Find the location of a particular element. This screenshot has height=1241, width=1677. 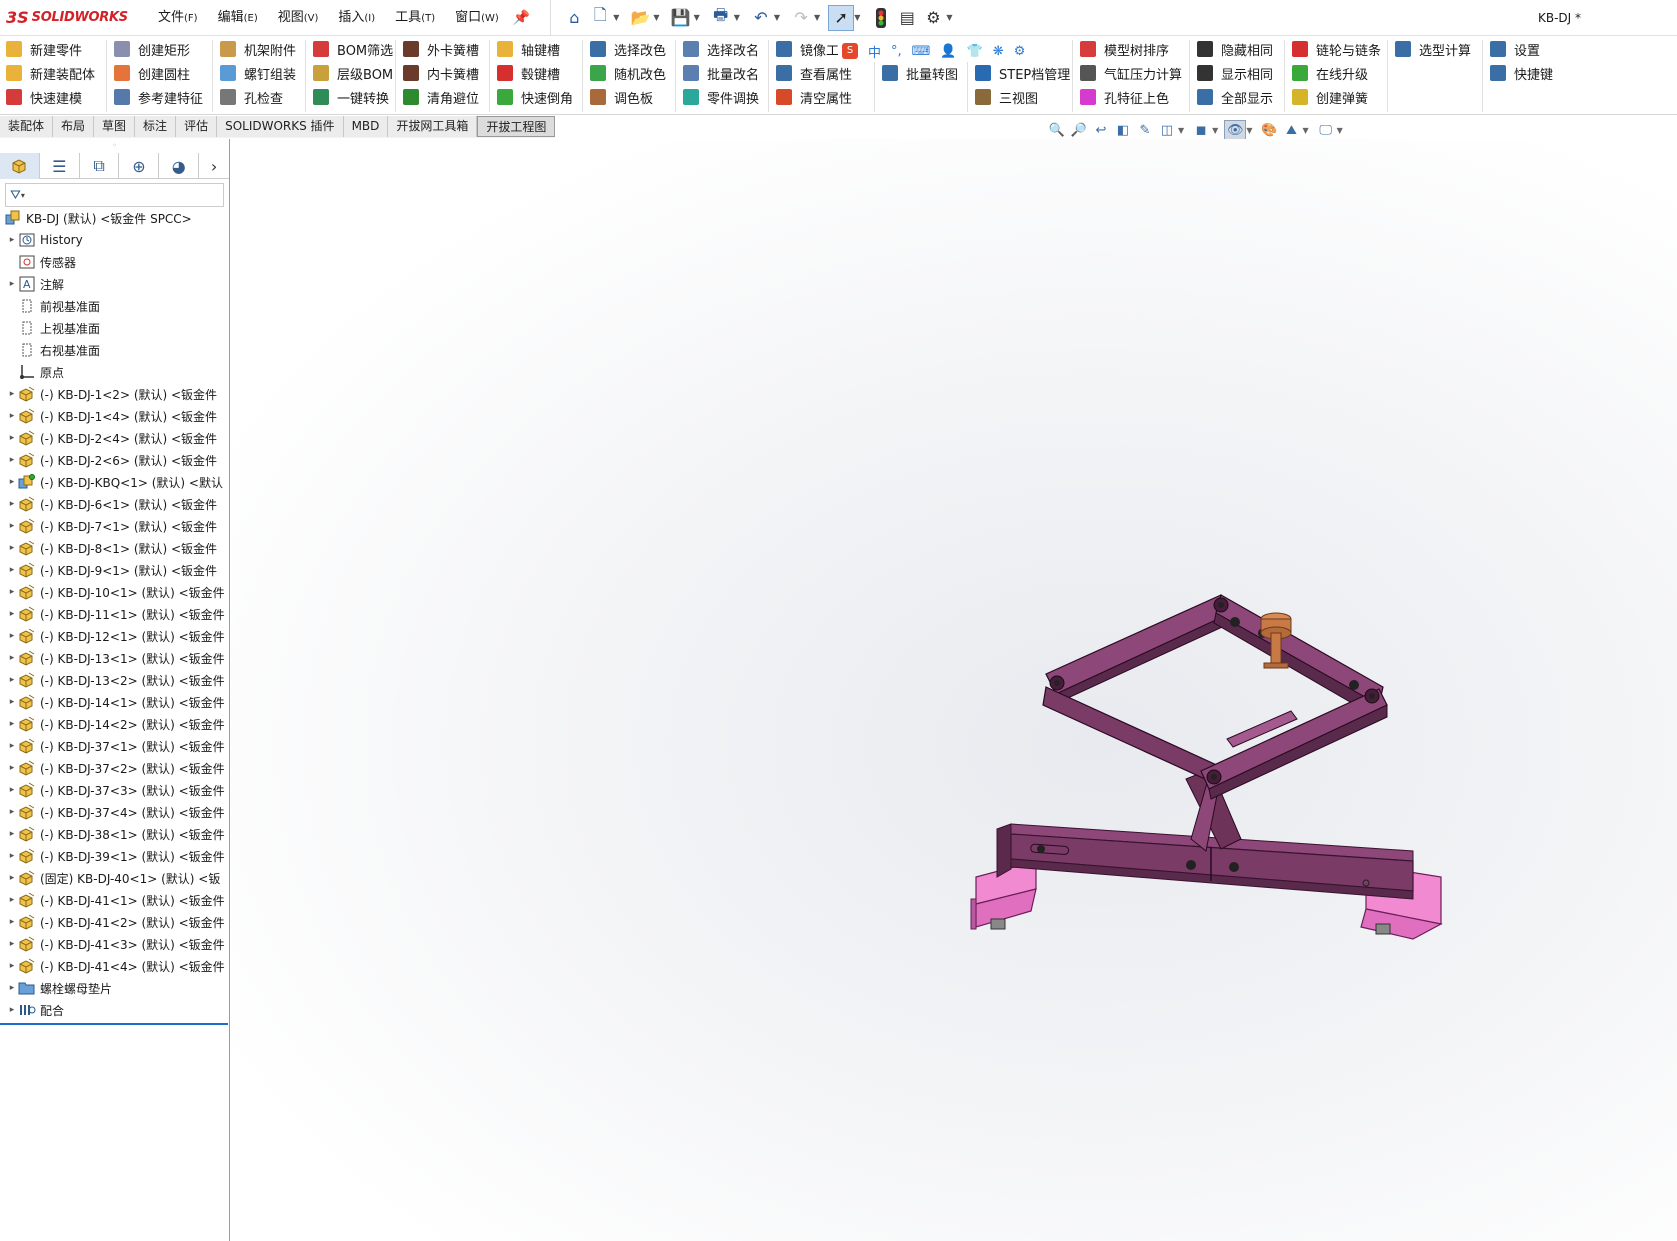

new-dropdown-icon: ▼ is located at coordinates (616, 17).